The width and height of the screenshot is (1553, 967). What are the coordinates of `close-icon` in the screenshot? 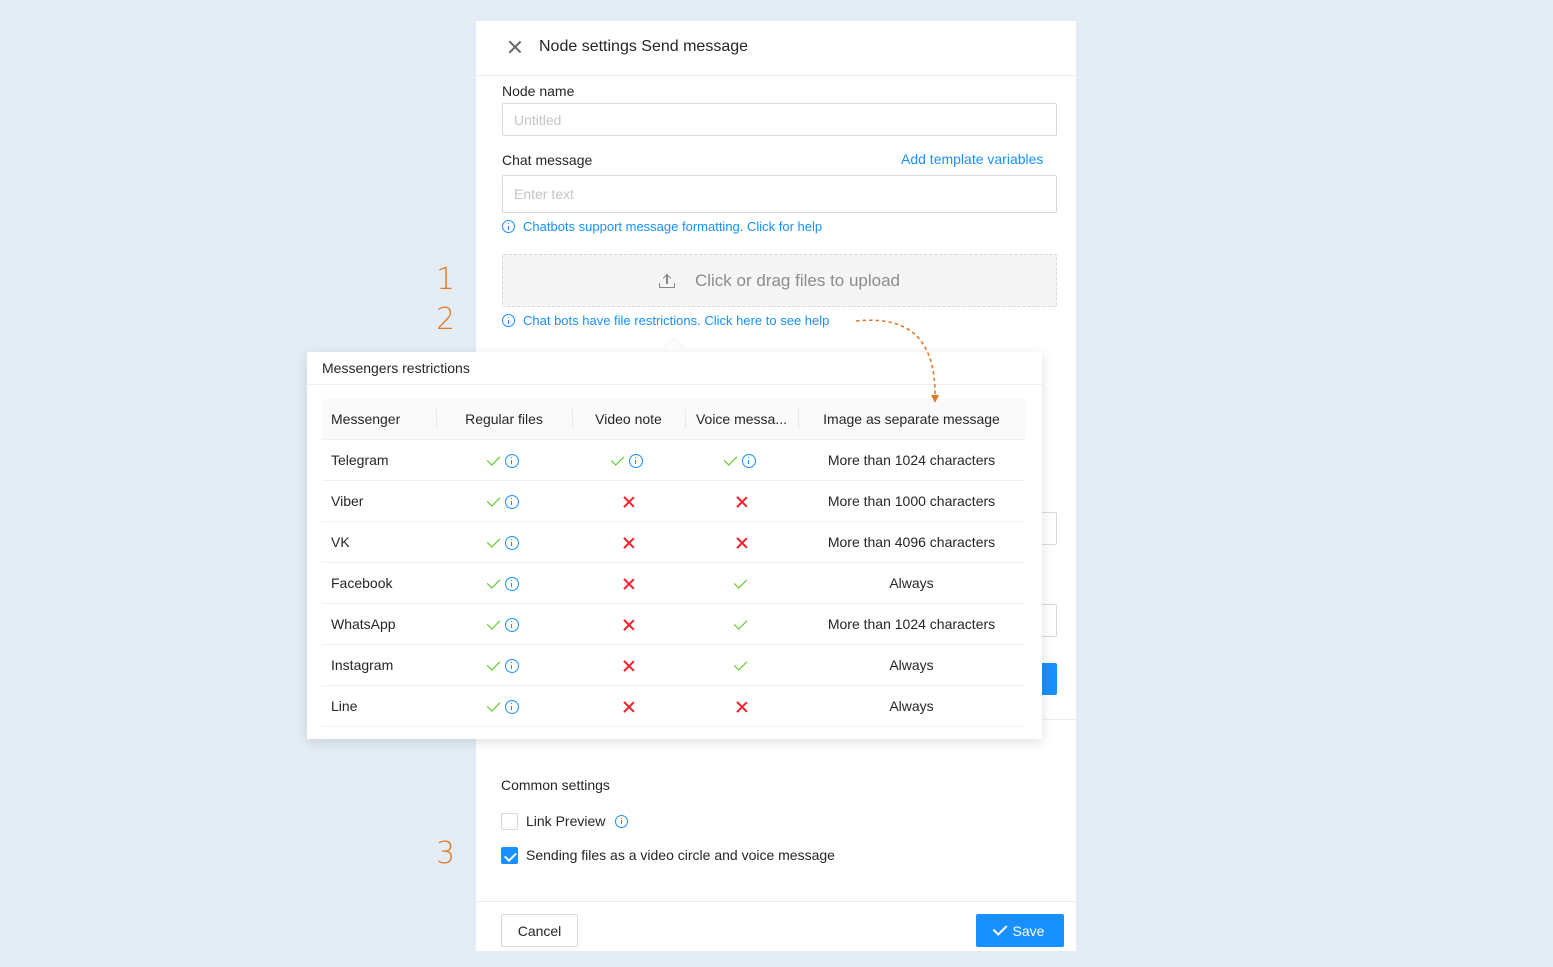 It's located at (515, 47).